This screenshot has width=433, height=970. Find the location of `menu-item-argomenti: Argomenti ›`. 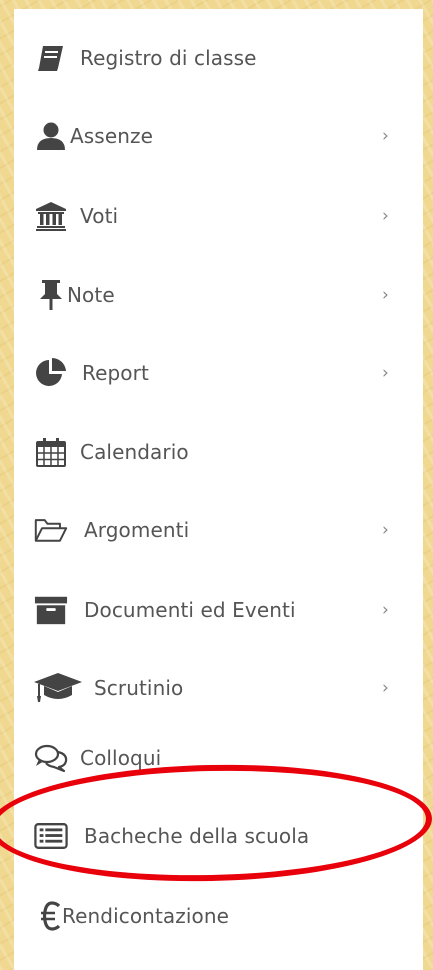

menu-item-argomenti: Argomenti › is located at coordinates (218, 530).